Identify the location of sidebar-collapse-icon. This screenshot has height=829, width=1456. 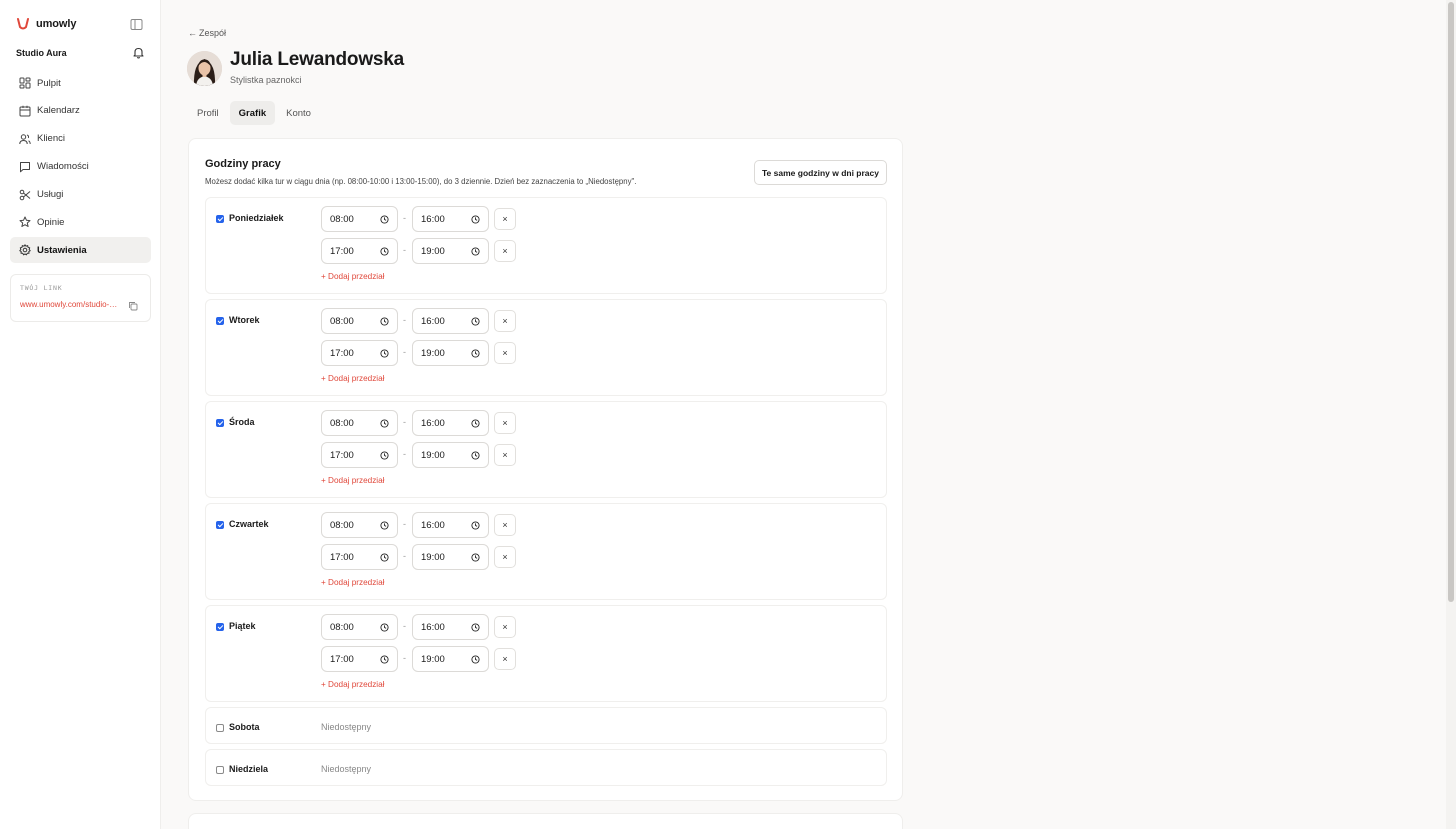
(136, 24).